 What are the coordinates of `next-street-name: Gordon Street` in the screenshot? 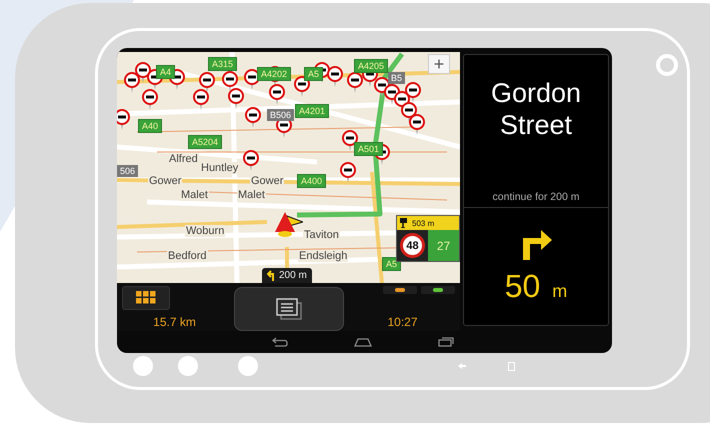 It's located at (536, 109).